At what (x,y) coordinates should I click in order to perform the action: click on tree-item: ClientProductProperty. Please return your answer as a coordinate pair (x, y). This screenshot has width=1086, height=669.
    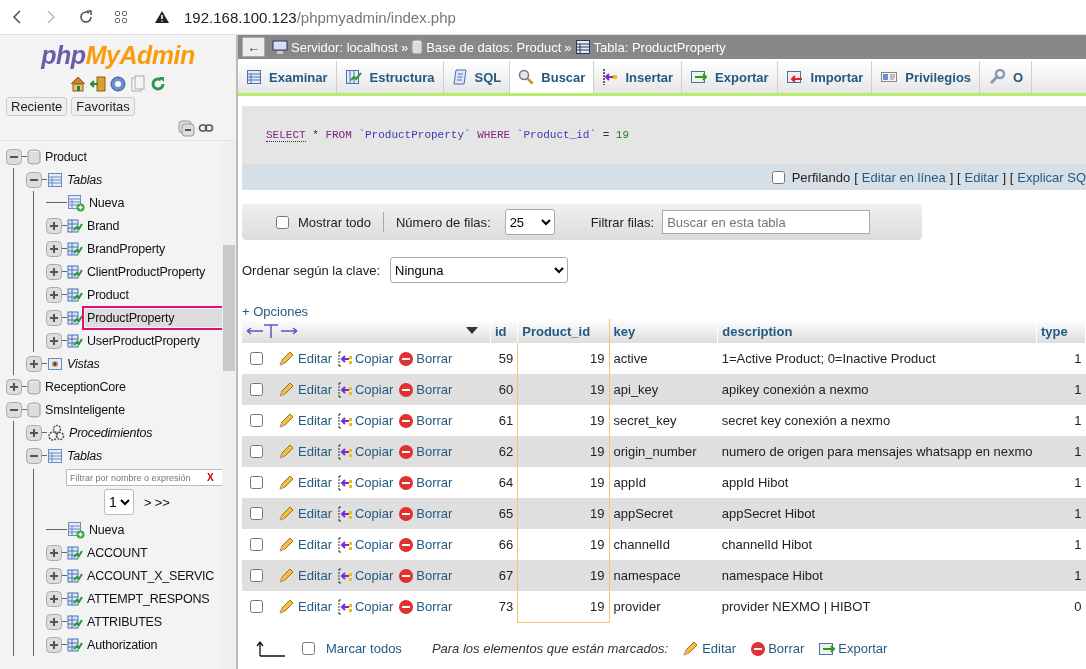
    Looking at the image, I should click on (146, 271).